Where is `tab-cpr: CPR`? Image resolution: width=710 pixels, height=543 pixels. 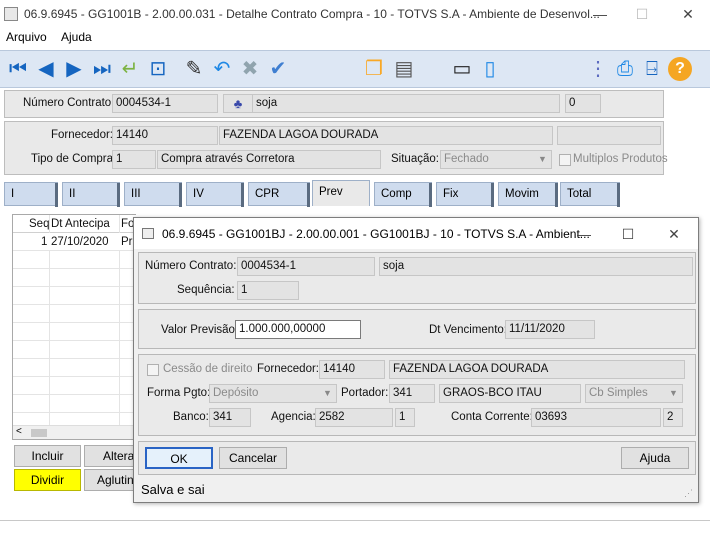 tab-cpr: CPR is located at coordinates (279, 194).